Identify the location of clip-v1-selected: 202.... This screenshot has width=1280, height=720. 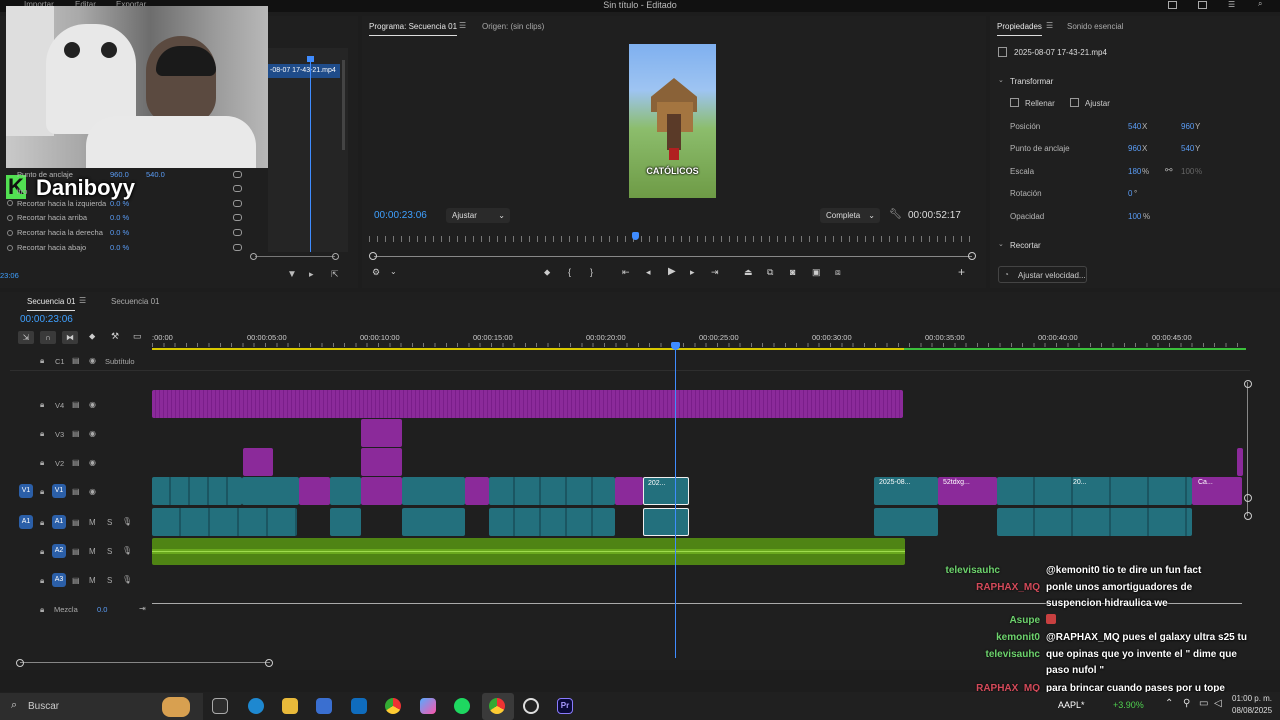
(666, 491).